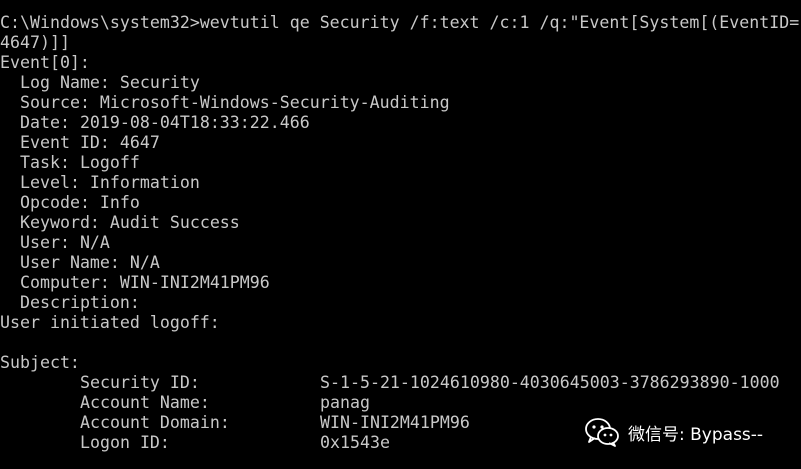 The width and height of the screenshot is (801, 469). Describe the element at coordinates (90, 262) in the screenshot. I see `user-name-field: User Name: N/A` at that location.